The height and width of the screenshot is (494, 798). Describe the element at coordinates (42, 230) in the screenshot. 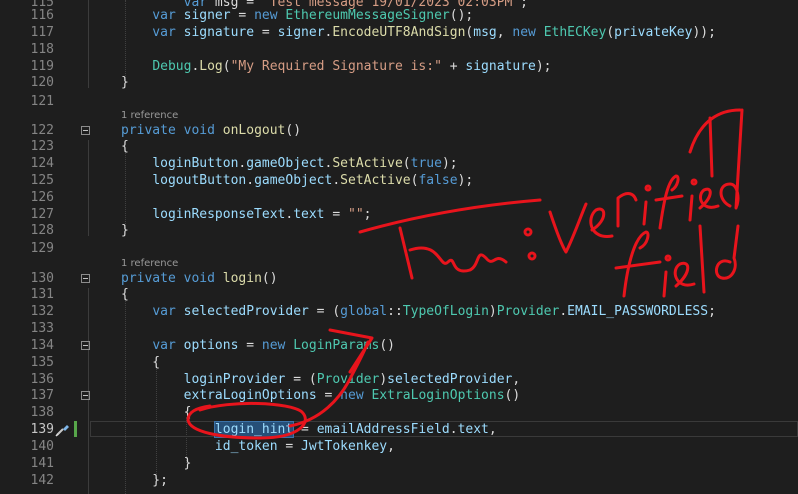

I see `line-number: 128` at that location.